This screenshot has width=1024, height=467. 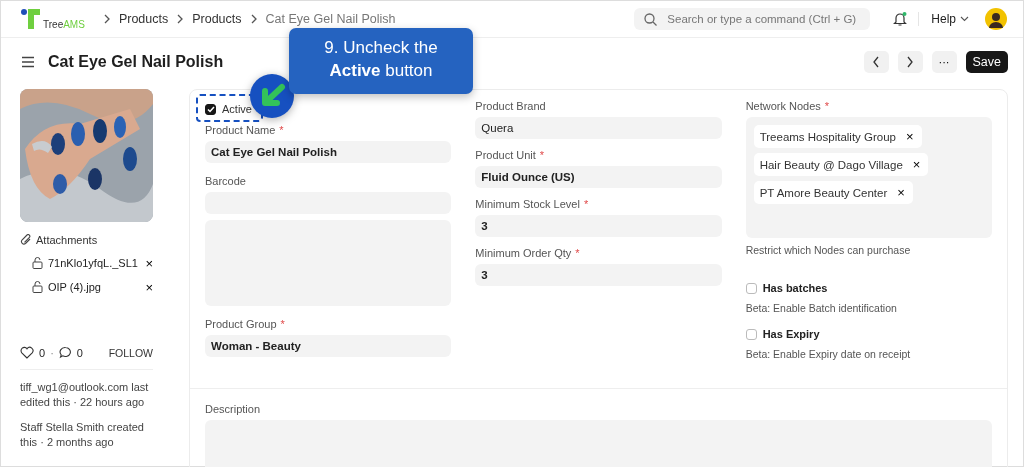 I want to click on help-menu: Help, so click(x=948, y=19).